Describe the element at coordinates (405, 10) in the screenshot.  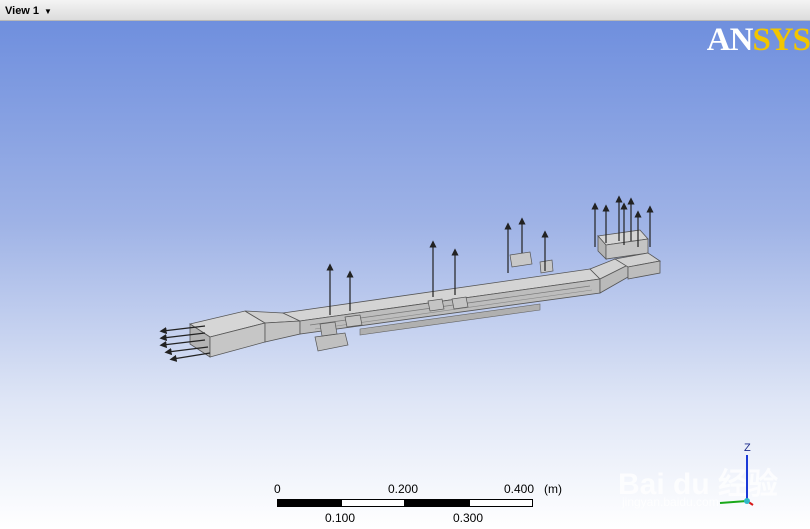
I see `view-tab-bar: View 1 ▼` at that location.